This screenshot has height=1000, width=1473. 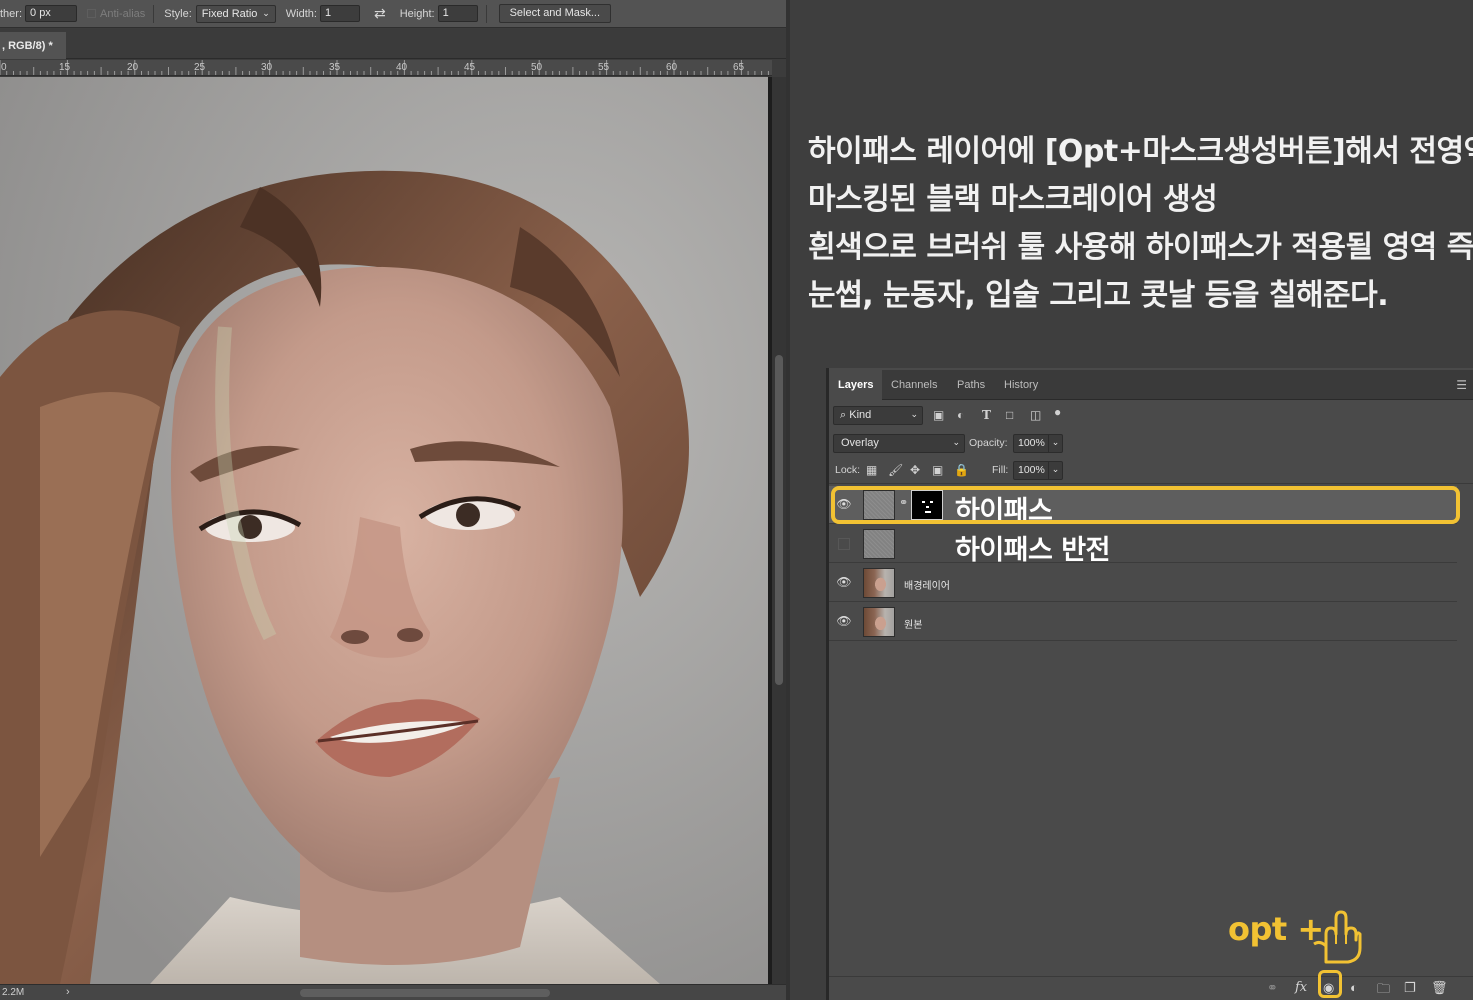 I want to click on width-label: Width:, so click(x=301, y=13).